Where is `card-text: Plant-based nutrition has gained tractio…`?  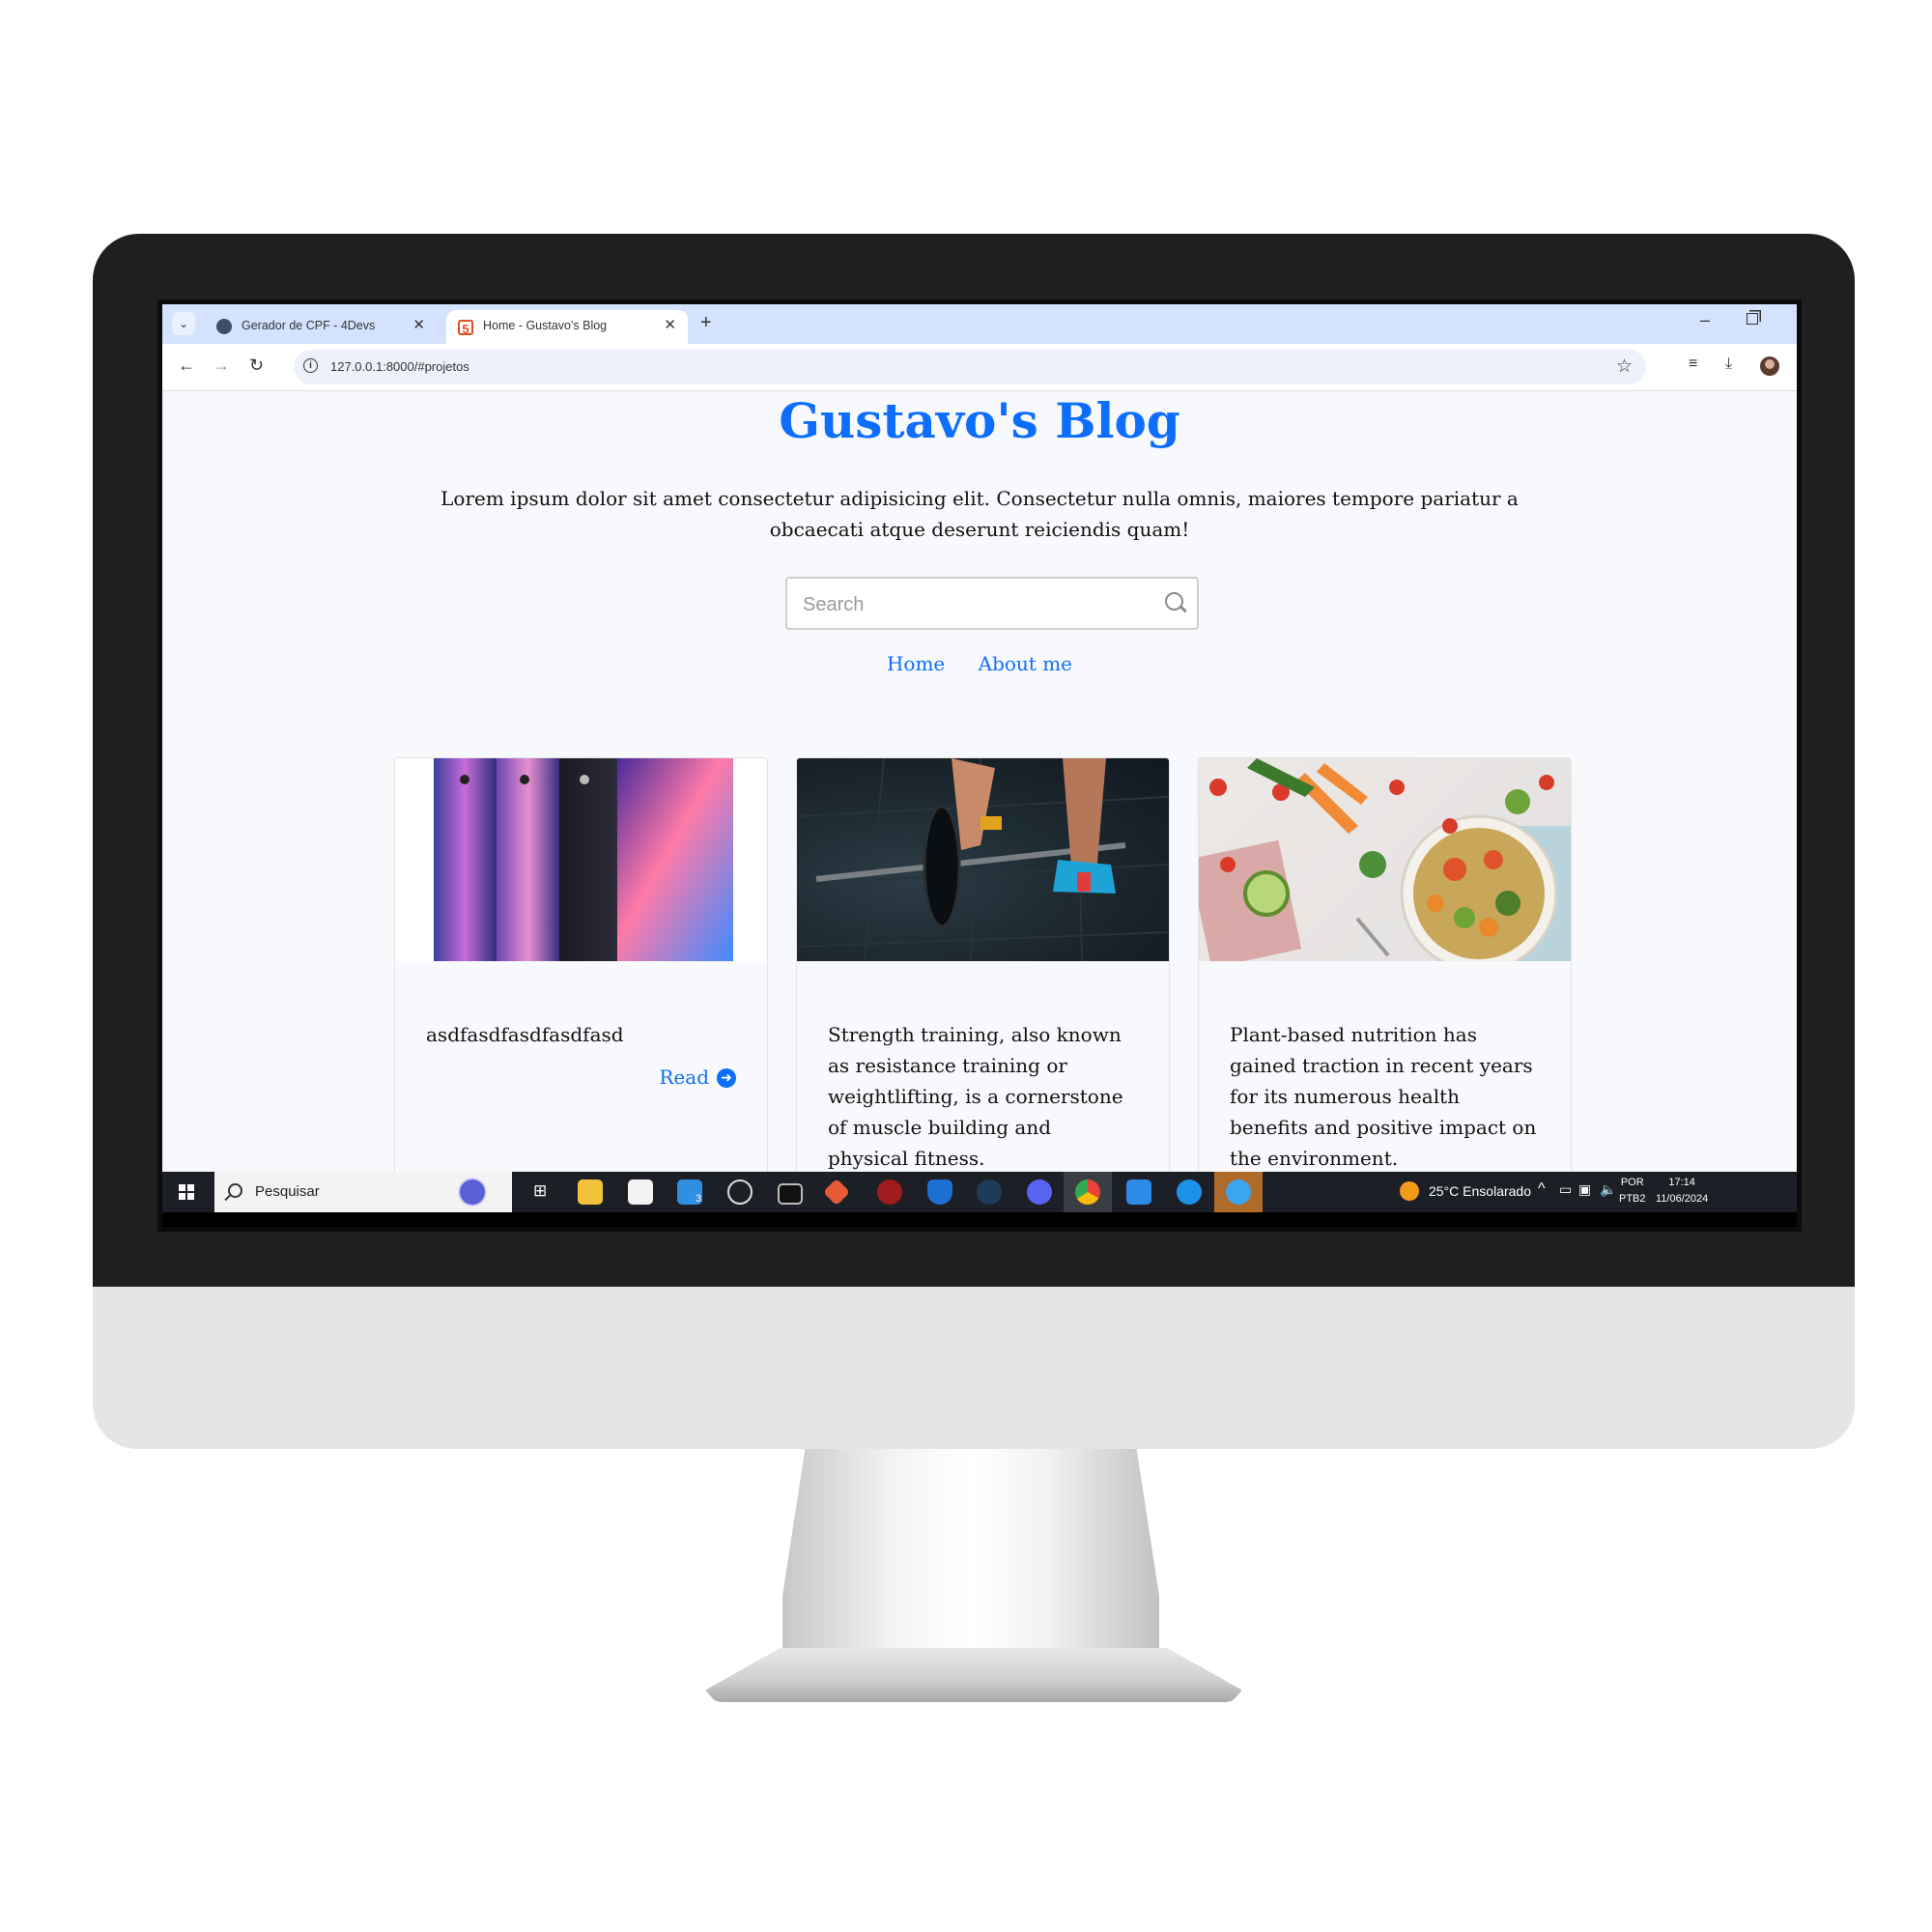
card-text: Plant-based nutrition has gained tractio… is located at coordinates (1383, 1096).